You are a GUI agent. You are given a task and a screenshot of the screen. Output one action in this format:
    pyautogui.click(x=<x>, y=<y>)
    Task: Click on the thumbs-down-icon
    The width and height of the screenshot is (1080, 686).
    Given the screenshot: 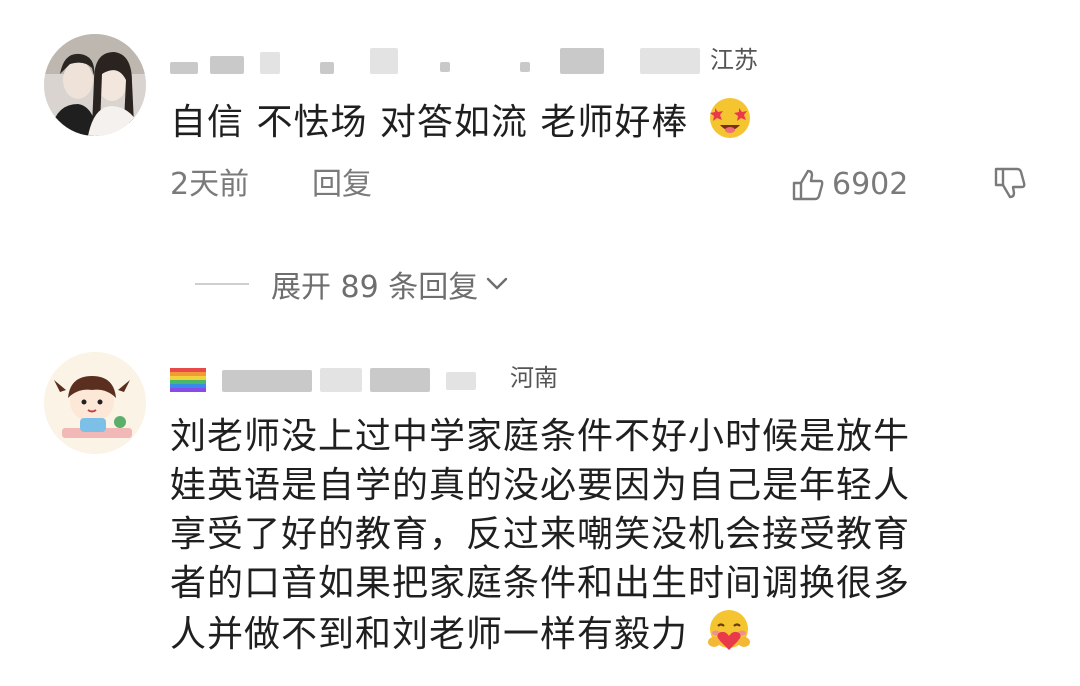 What is the action you would take?
    pyautogui.click(x=1010, y=183)
    